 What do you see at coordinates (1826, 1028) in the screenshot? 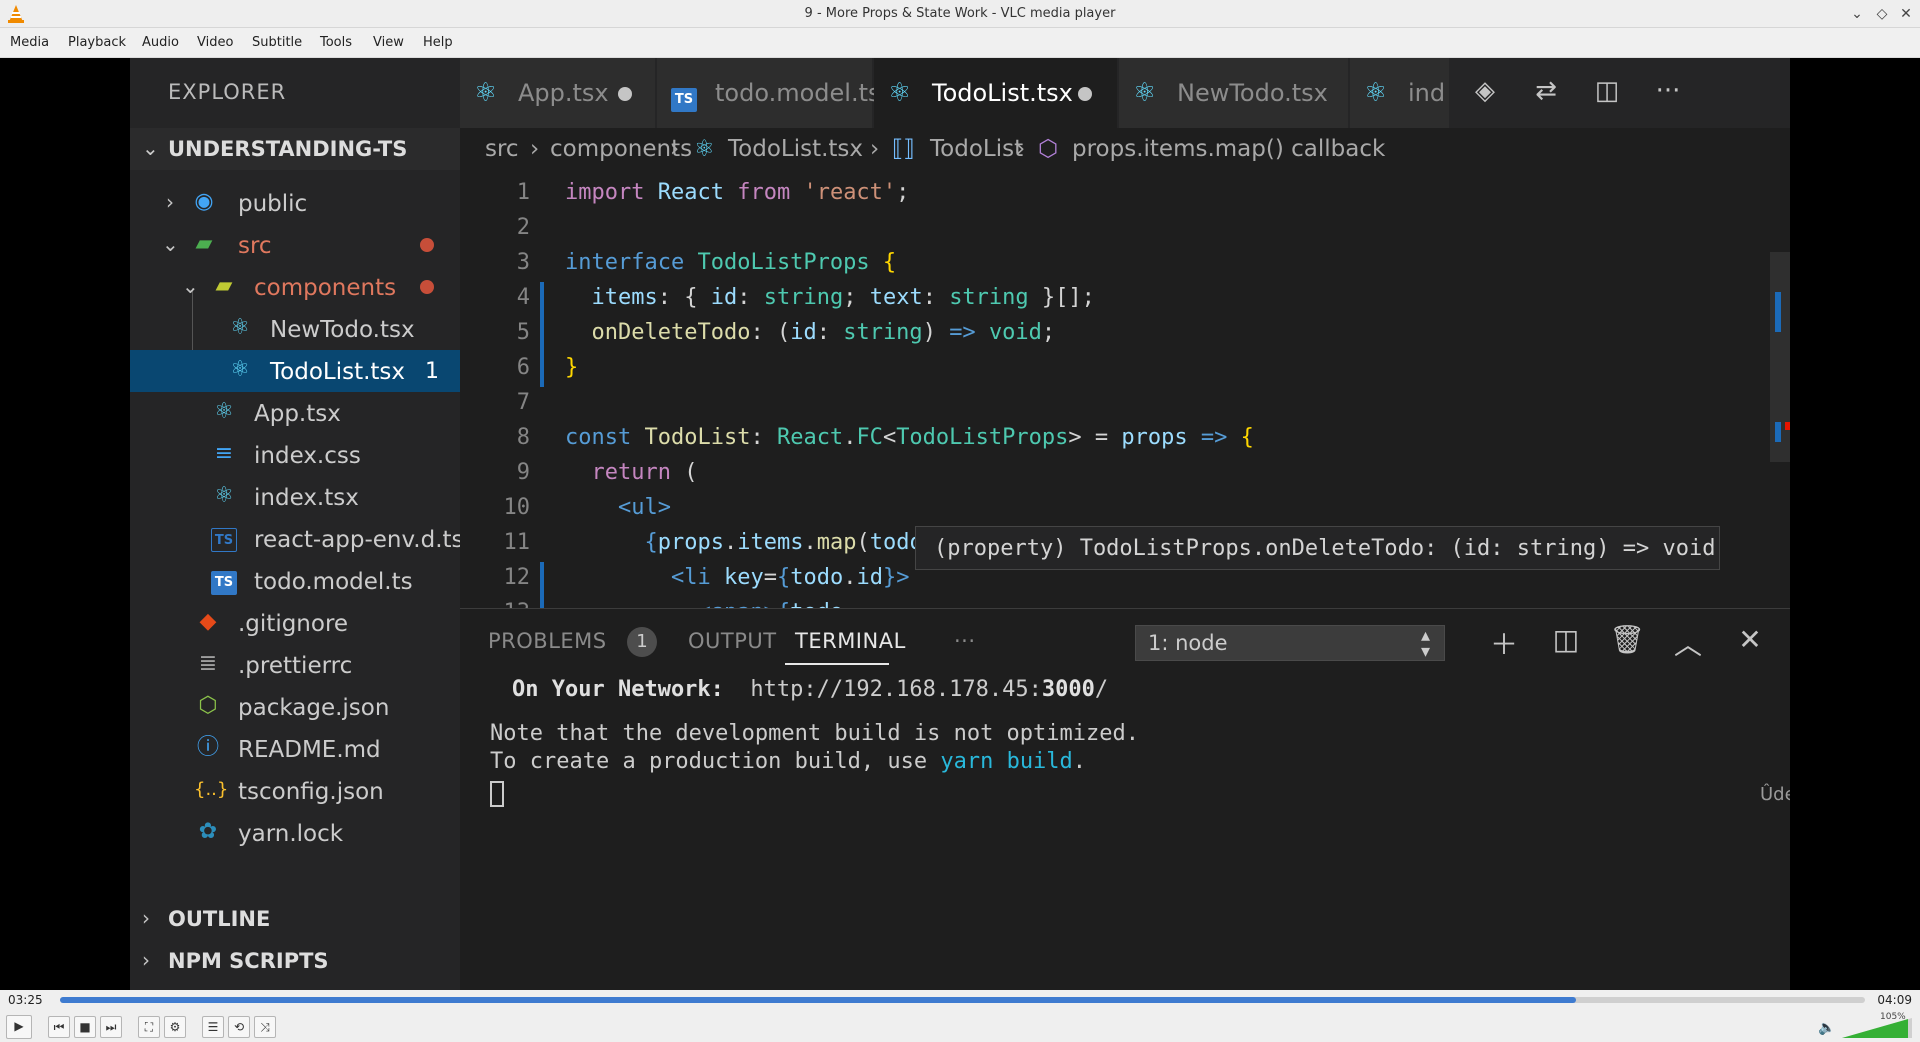
I see `speaker-icon: 🔈` at bounding box center [1826, 1028].